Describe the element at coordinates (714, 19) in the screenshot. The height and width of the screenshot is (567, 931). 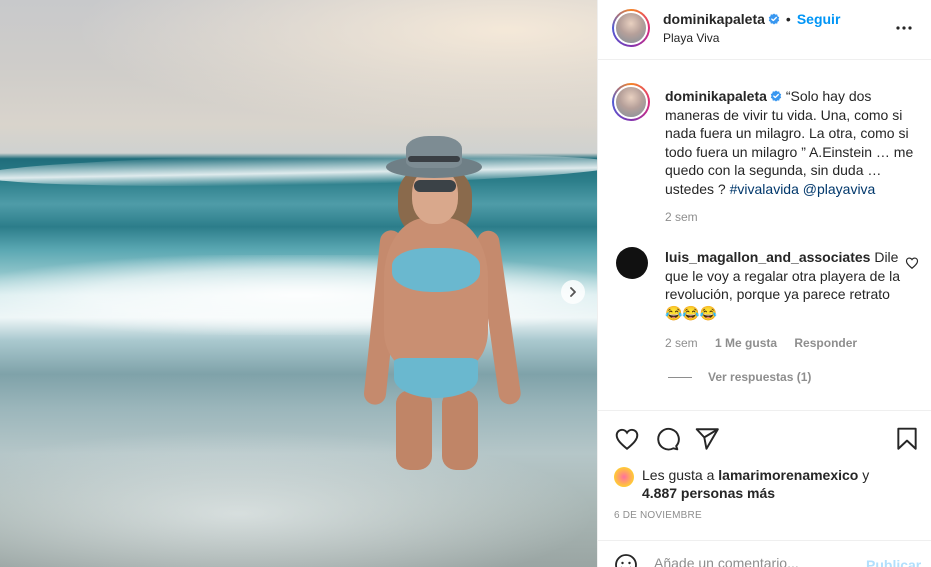
I see `username-link: dominikapaleta` at that location.